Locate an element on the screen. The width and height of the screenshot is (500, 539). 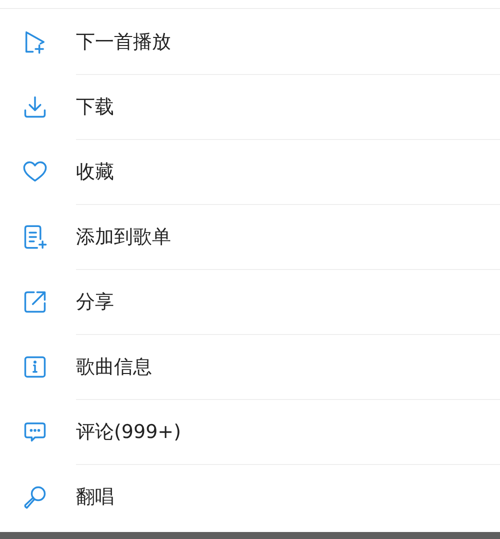
menu-item: 分享 is located at coordinates (250, 301).